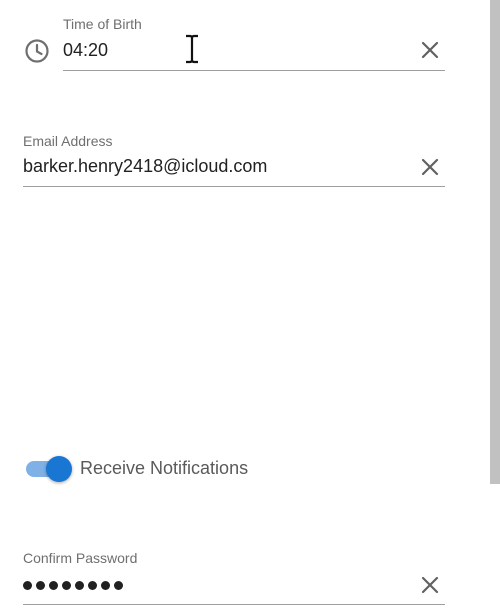 The image size is (500, 611). What do you see at coordinates (164, 468) in the screenshot?
I see `notifications-label: Receive Notifications` at bounding box center [164, 468].